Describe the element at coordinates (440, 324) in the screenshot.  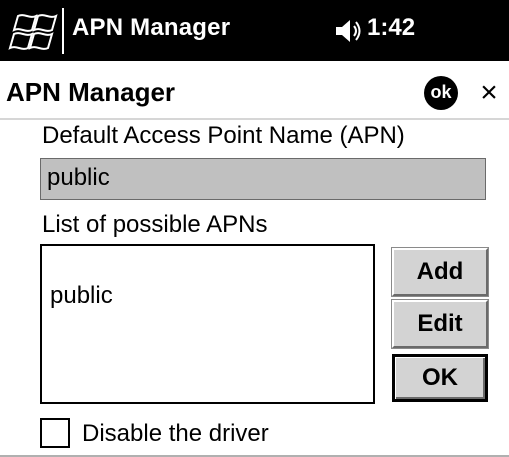
I see `edit-button: Edit` at that location.